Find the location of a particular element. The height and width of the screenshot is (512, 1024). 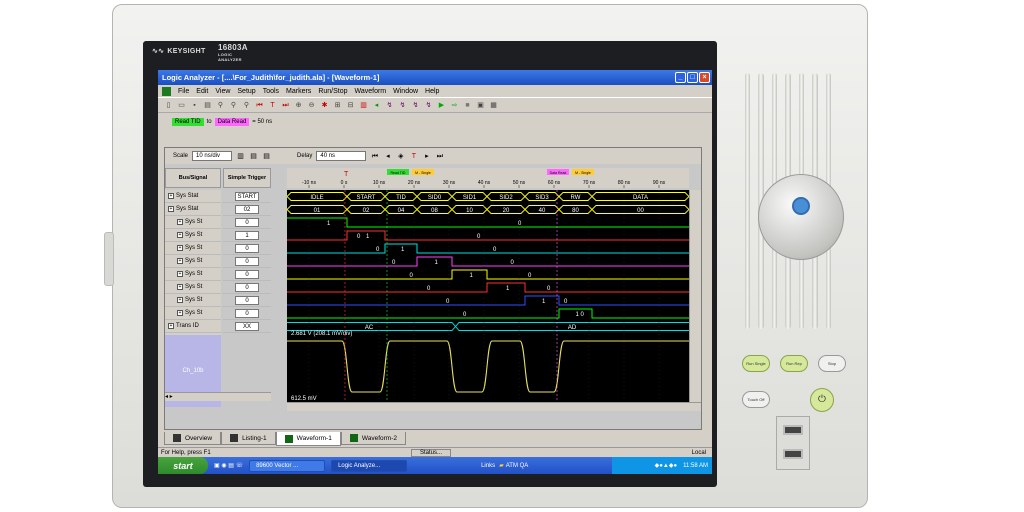

menu-setup: Setup is located at coordinates (246, 91).